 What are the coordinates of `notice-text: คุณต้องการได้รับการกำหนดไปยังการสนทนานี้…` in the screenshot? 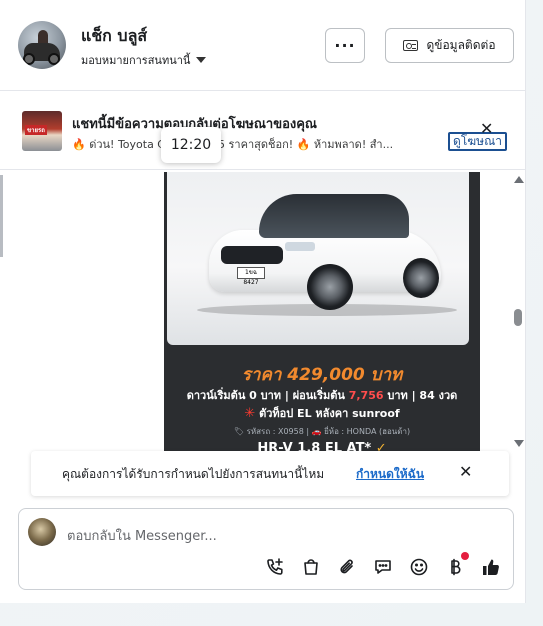 It's located at (193, 474).